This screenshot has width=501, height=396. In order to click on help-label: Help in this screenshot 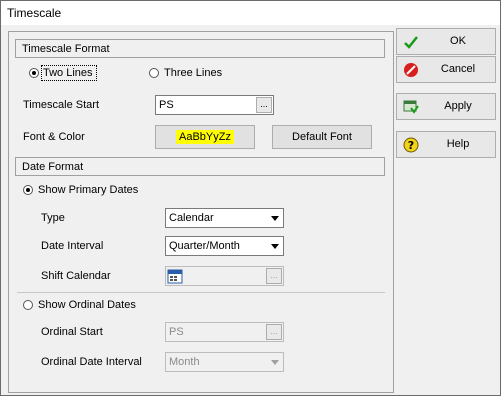, I will do `click(458, 144)`.